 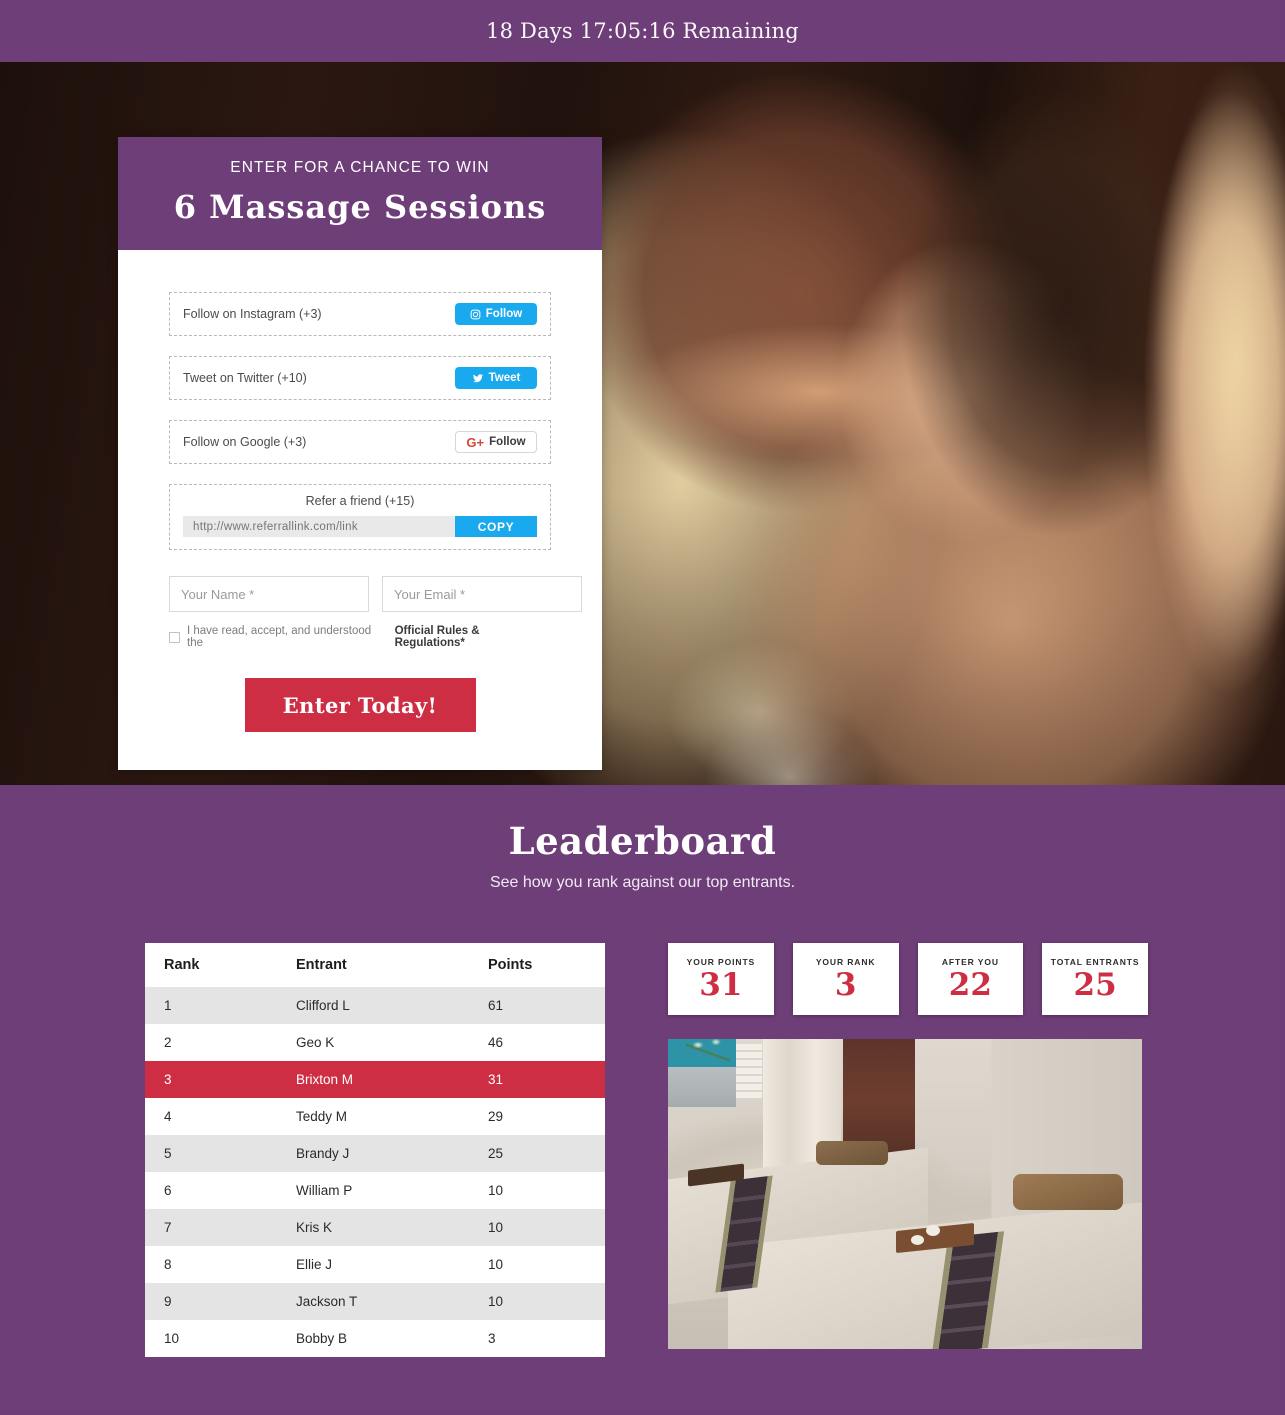 I want to click on cell-entrant: Teddy M, so click(x=322, y=1116).